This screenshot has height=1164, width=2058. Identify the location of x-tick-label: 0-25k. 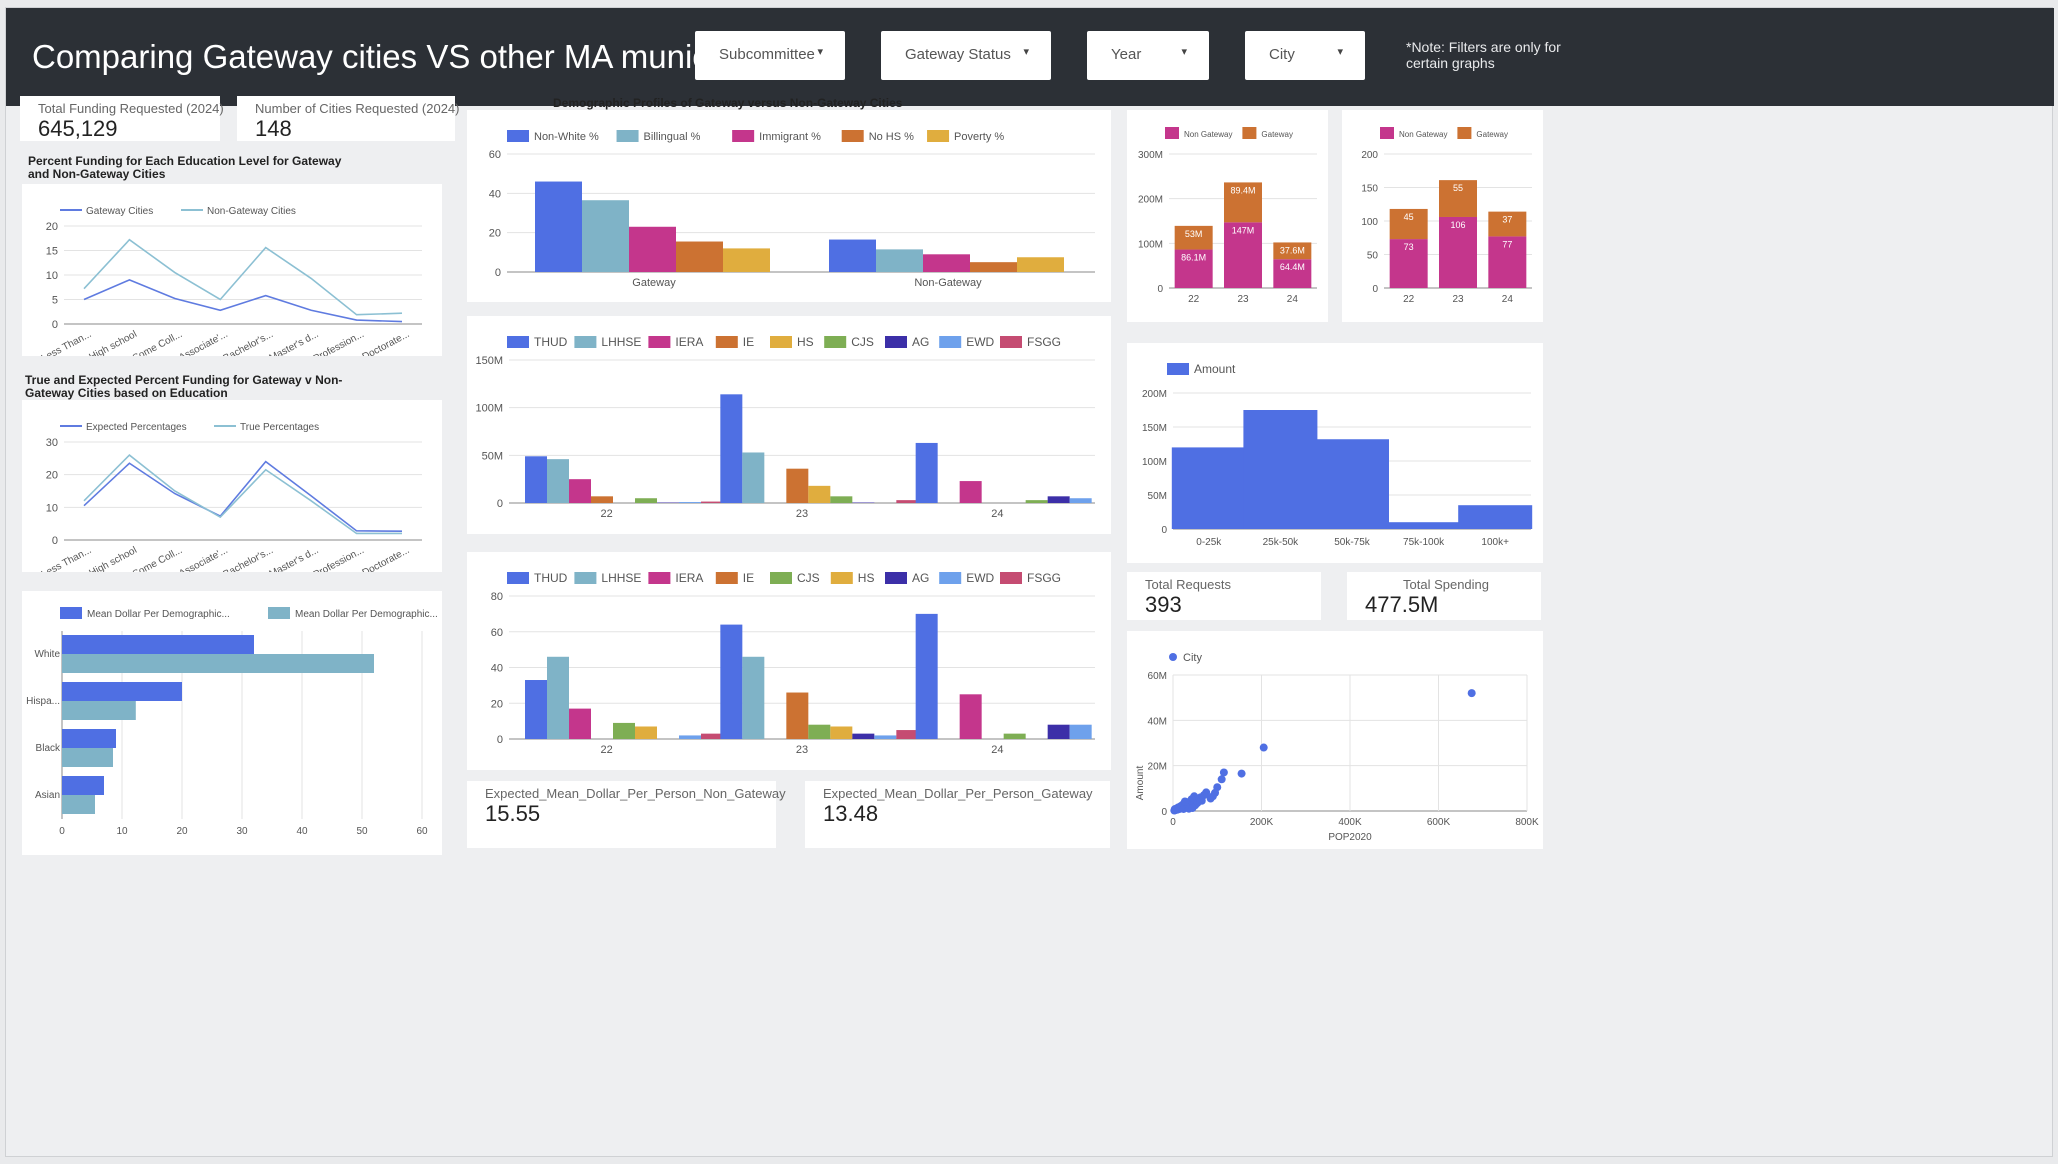
(1209, 542).